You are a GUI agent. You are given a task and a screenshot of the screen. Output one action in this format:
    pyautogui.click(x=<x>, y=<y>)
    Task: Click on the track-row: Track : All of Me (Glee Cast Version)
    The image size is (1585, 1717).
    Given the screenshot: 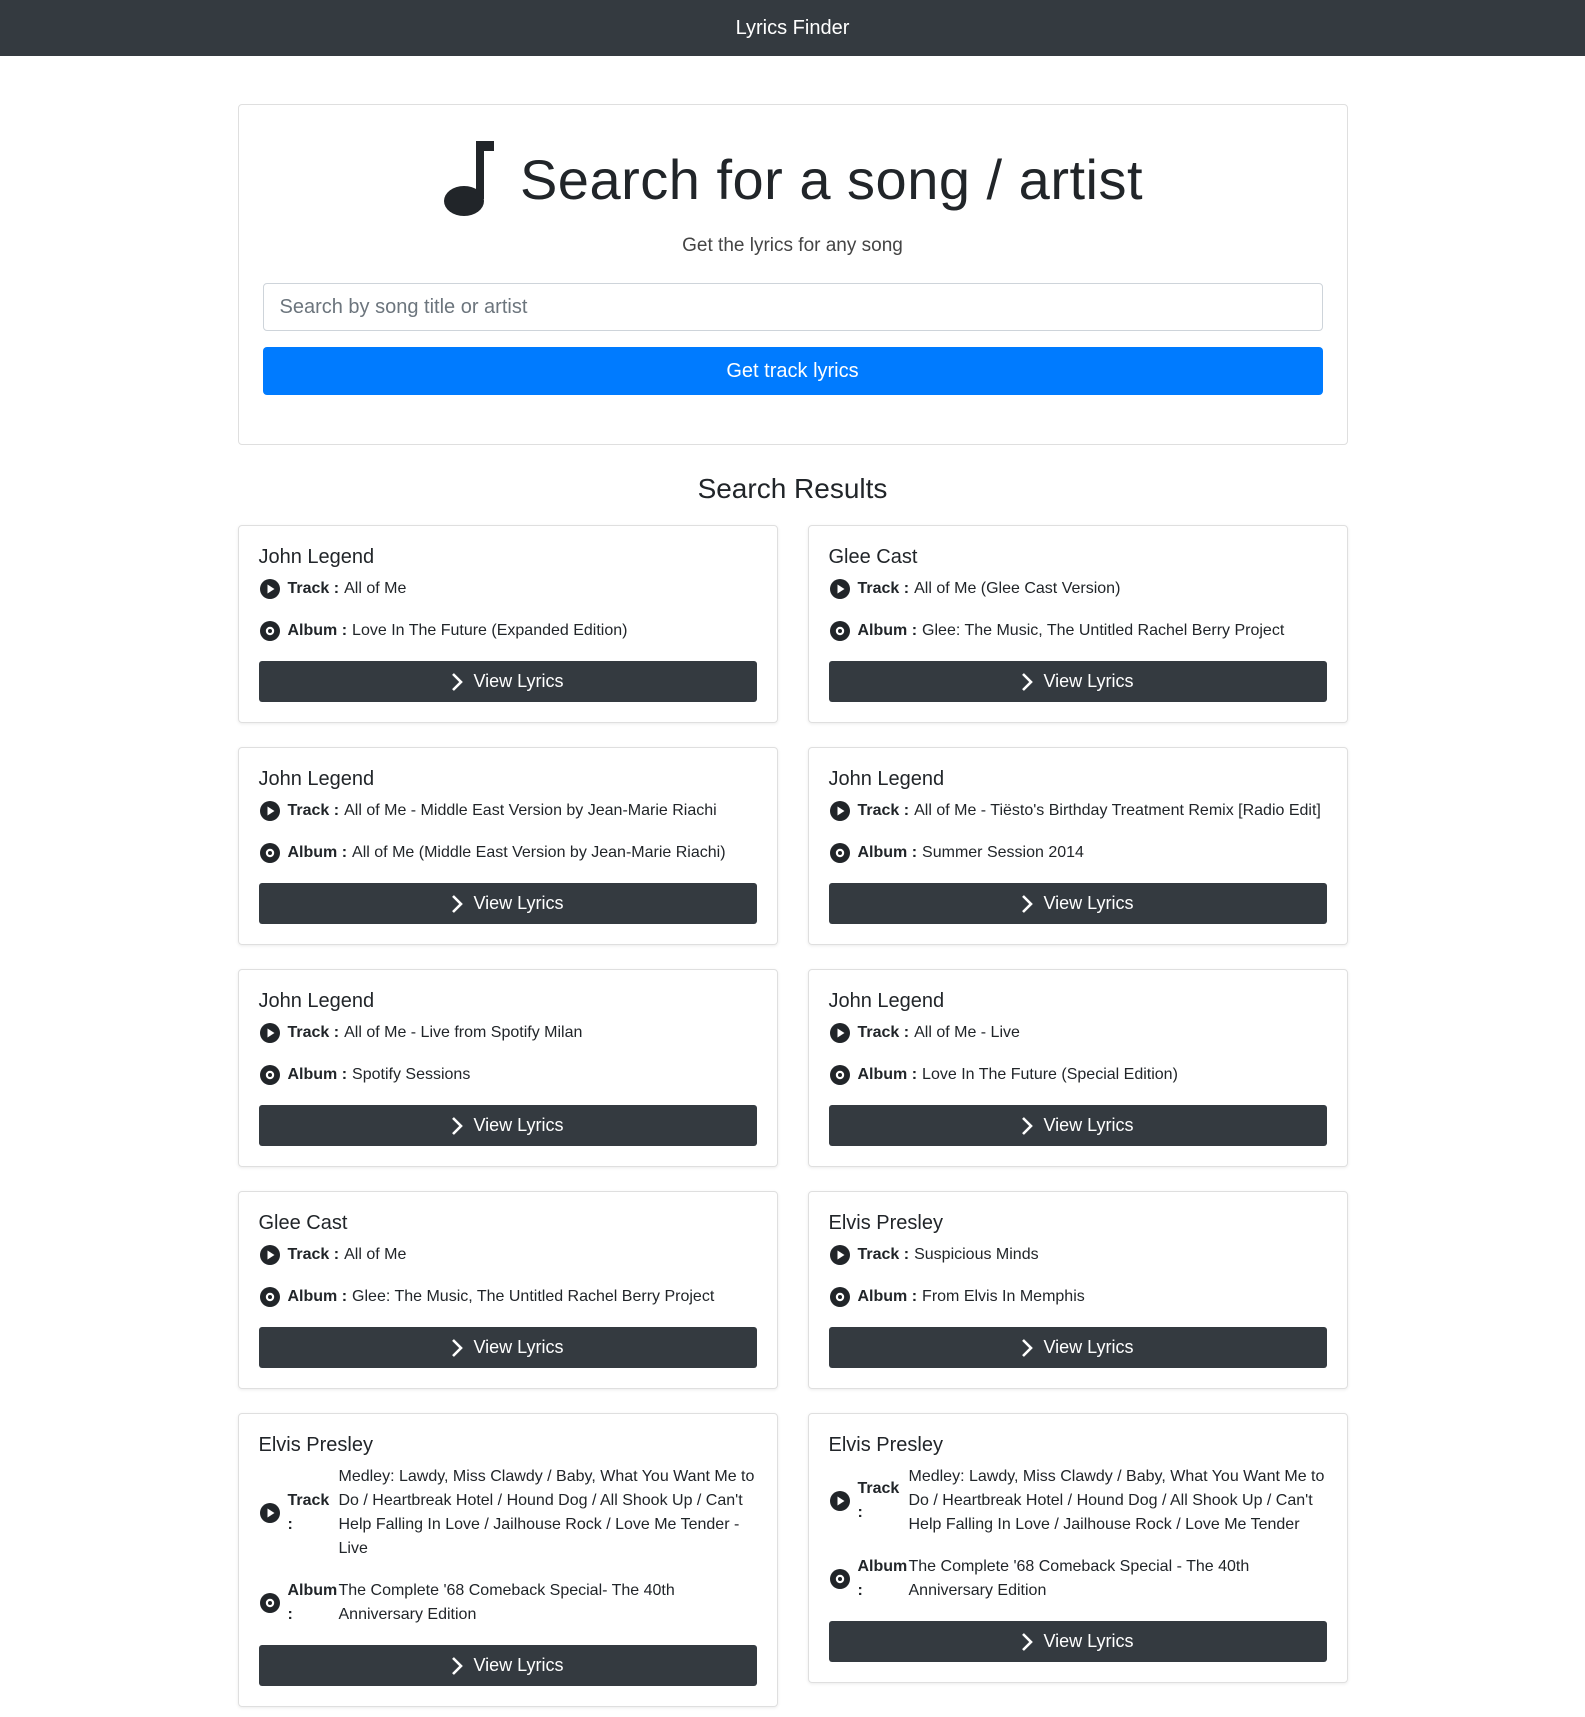 What is the action you would take?
    pyautogui.click(x=1078, y=589)
    